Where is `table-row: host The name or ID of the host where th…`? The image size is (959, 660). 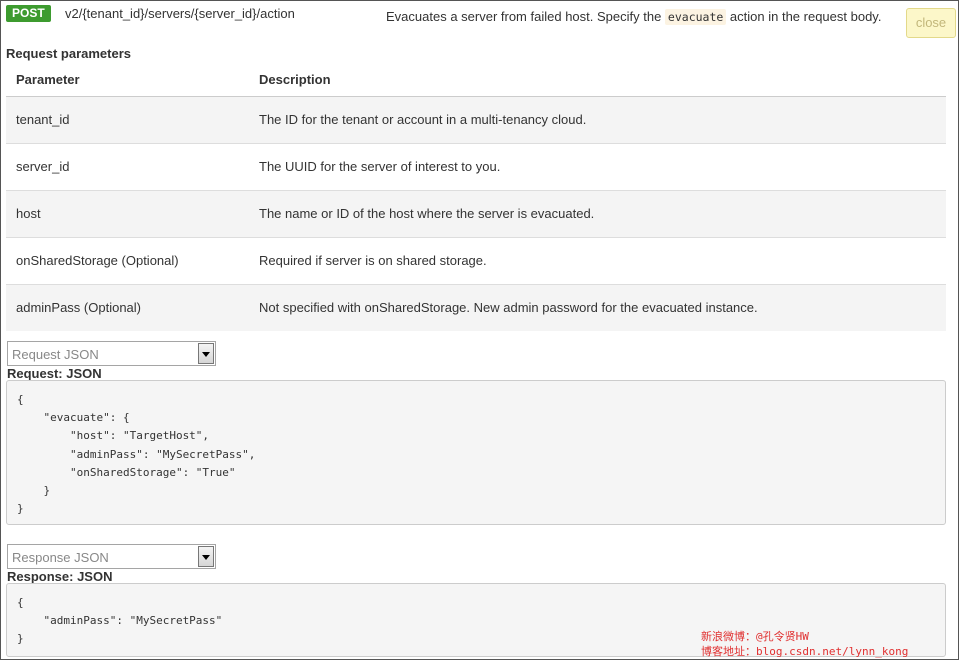
table-row: host The name or ID of the host where th… is located at coordinates (476, 214).